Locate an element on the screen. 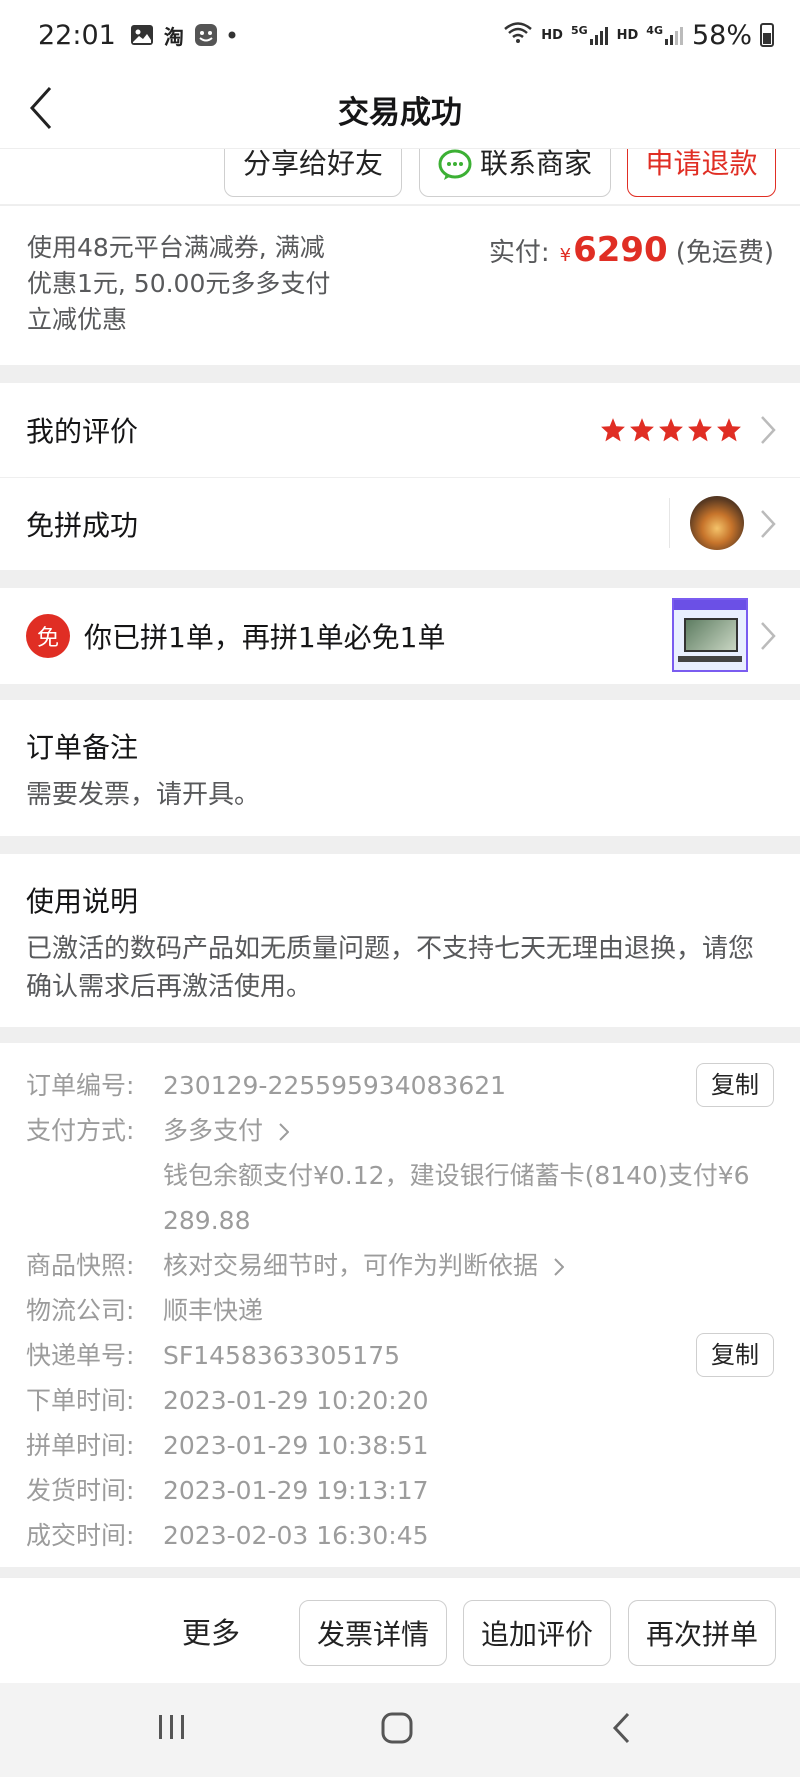 Image resolution: width=800 pixels, height=1777 pixels. payment-detail-row-2: 289.88 is located at coordinates (400, 1220).